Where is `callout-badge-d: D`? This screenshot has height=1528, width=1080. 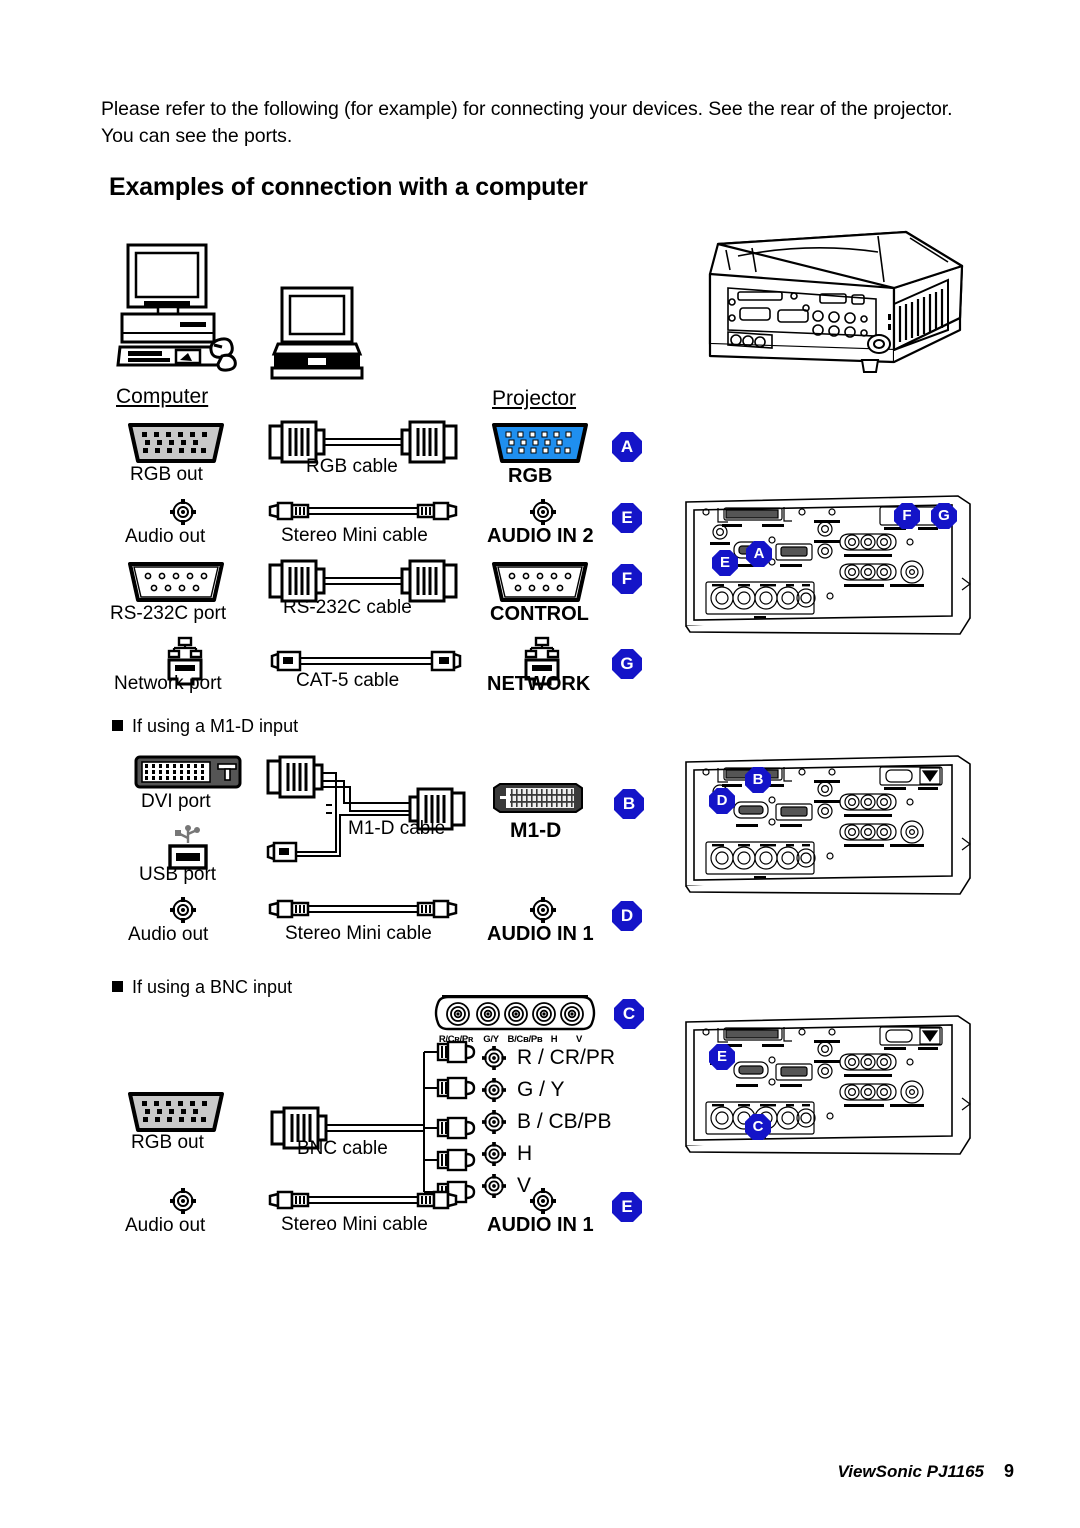 callout-badge-d: D is located at coordinates (627, 916).